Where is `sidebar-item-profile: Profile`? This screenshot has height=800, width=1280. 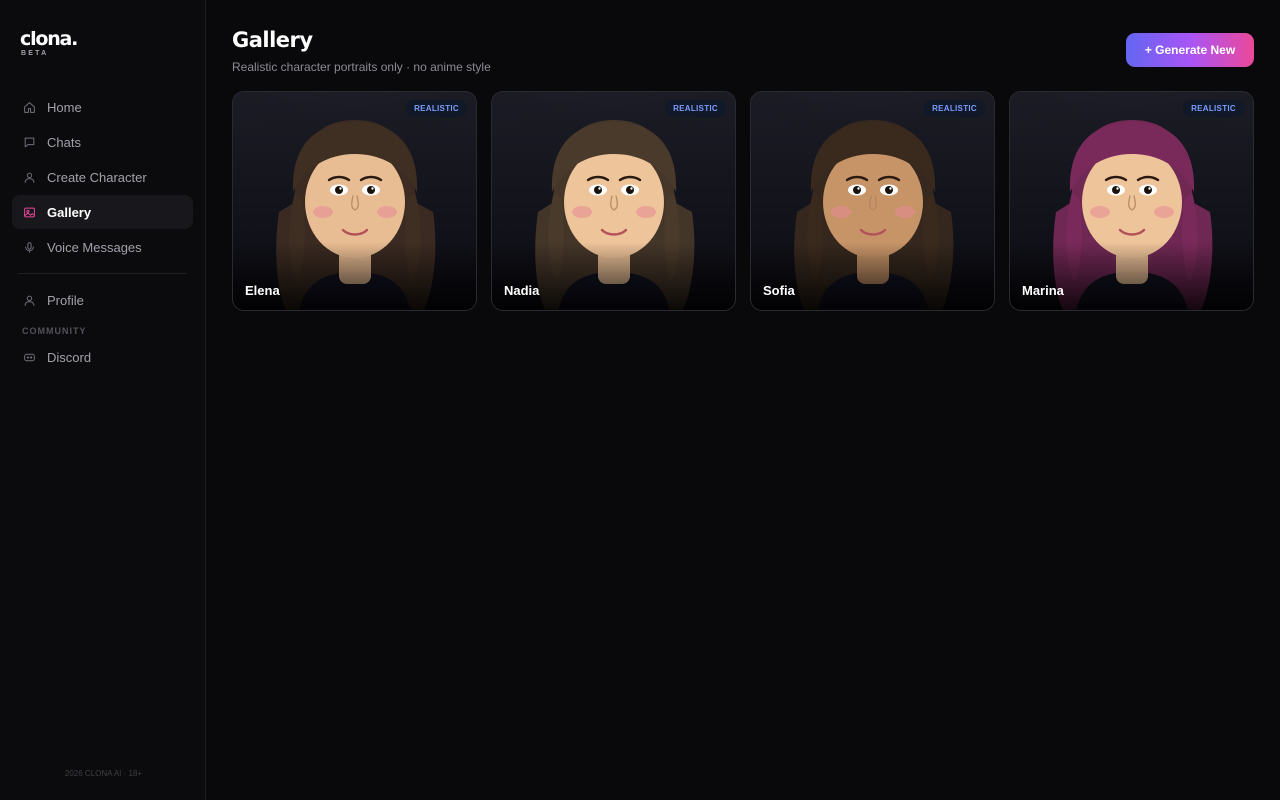
sidebar-item-profile: Profile is located at coordinates (102, 300).